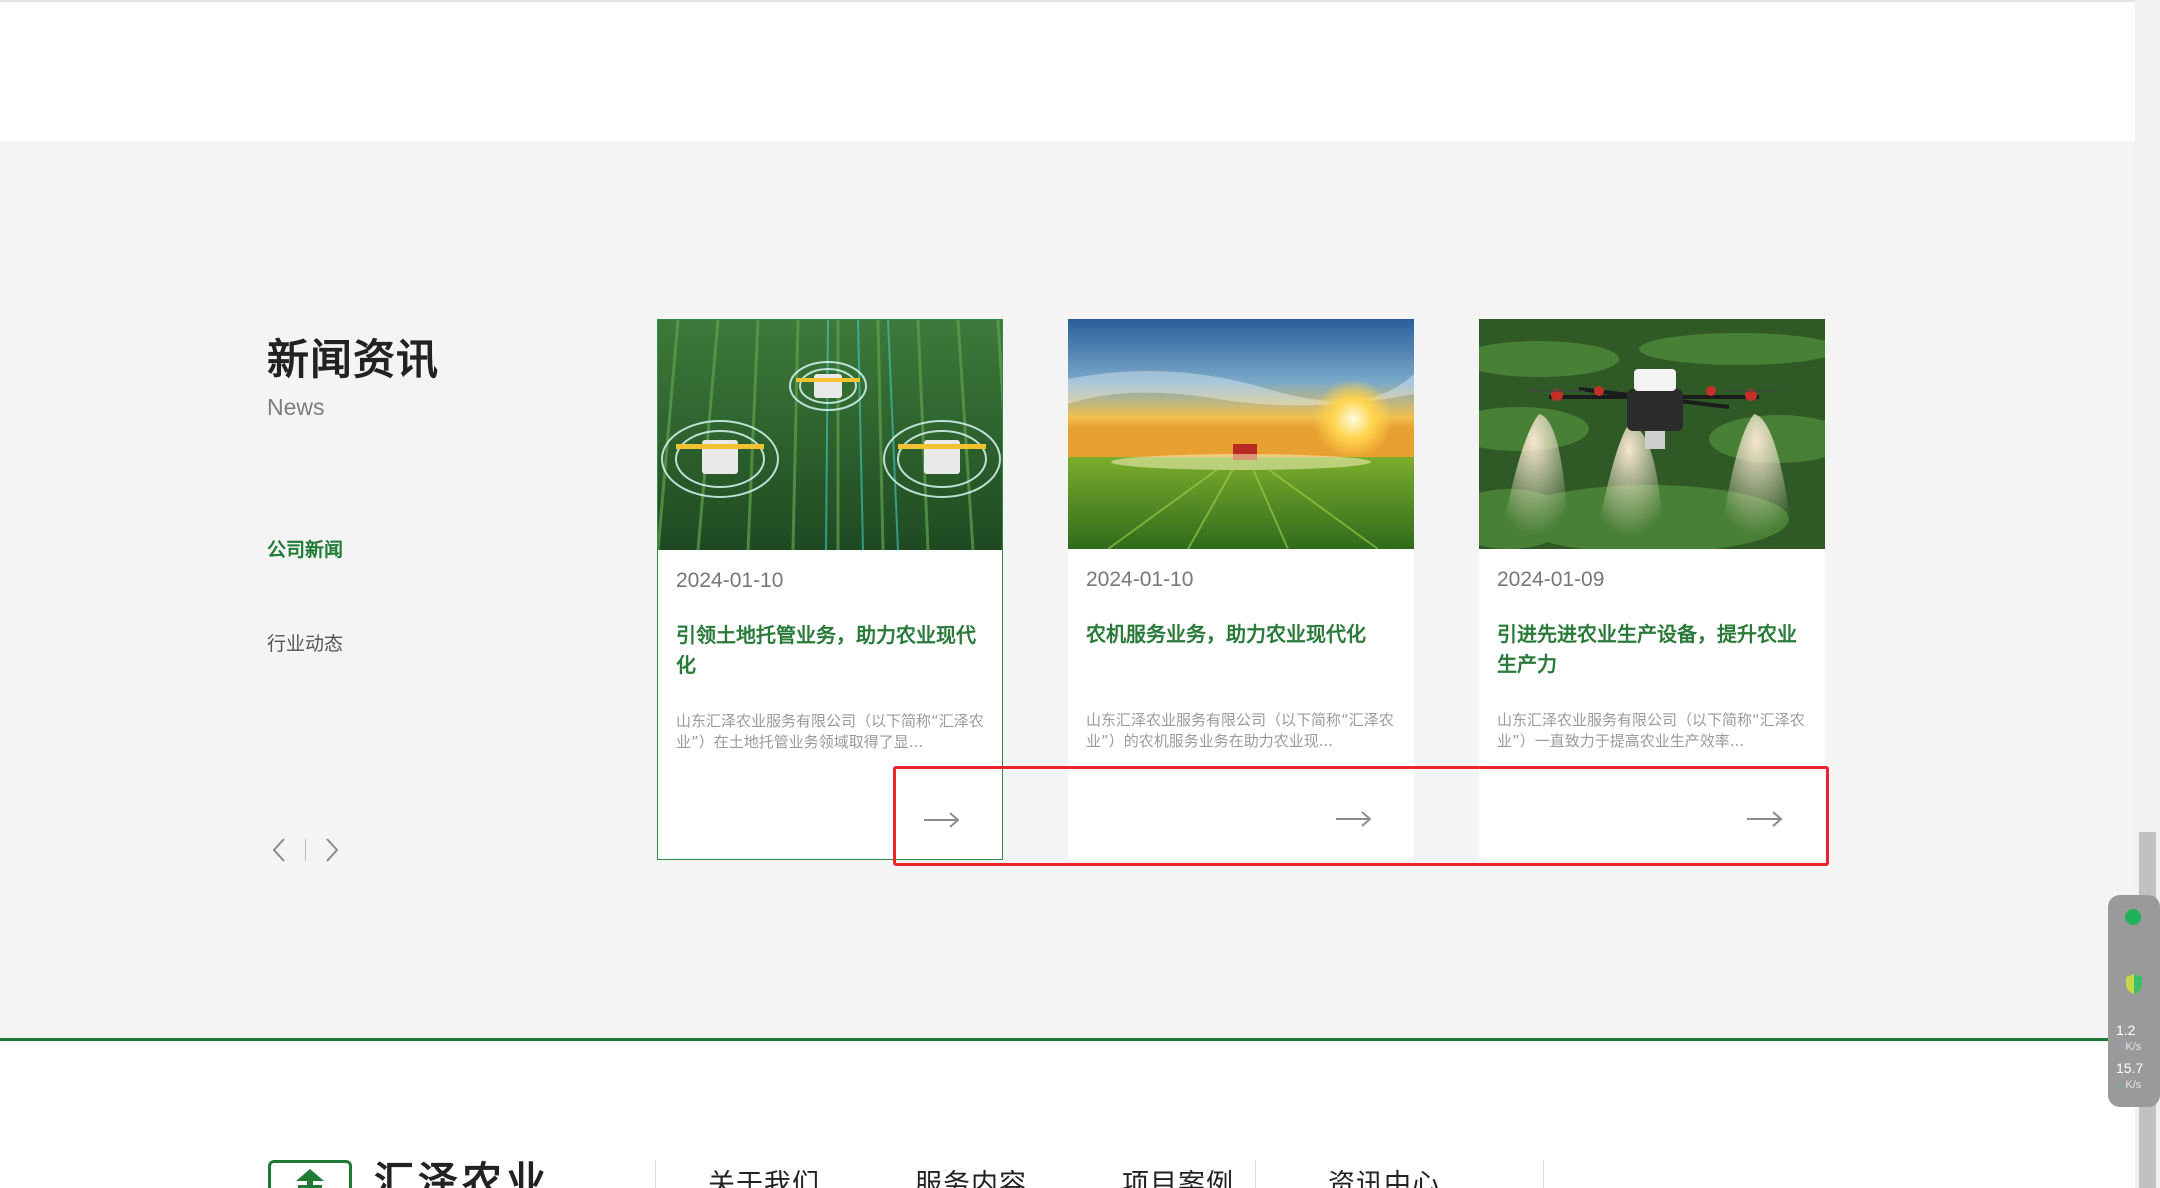 This screenshot has width=2160, height=1188. I want to click on footer-nav-services: 服务内容, so click(971, 1175).